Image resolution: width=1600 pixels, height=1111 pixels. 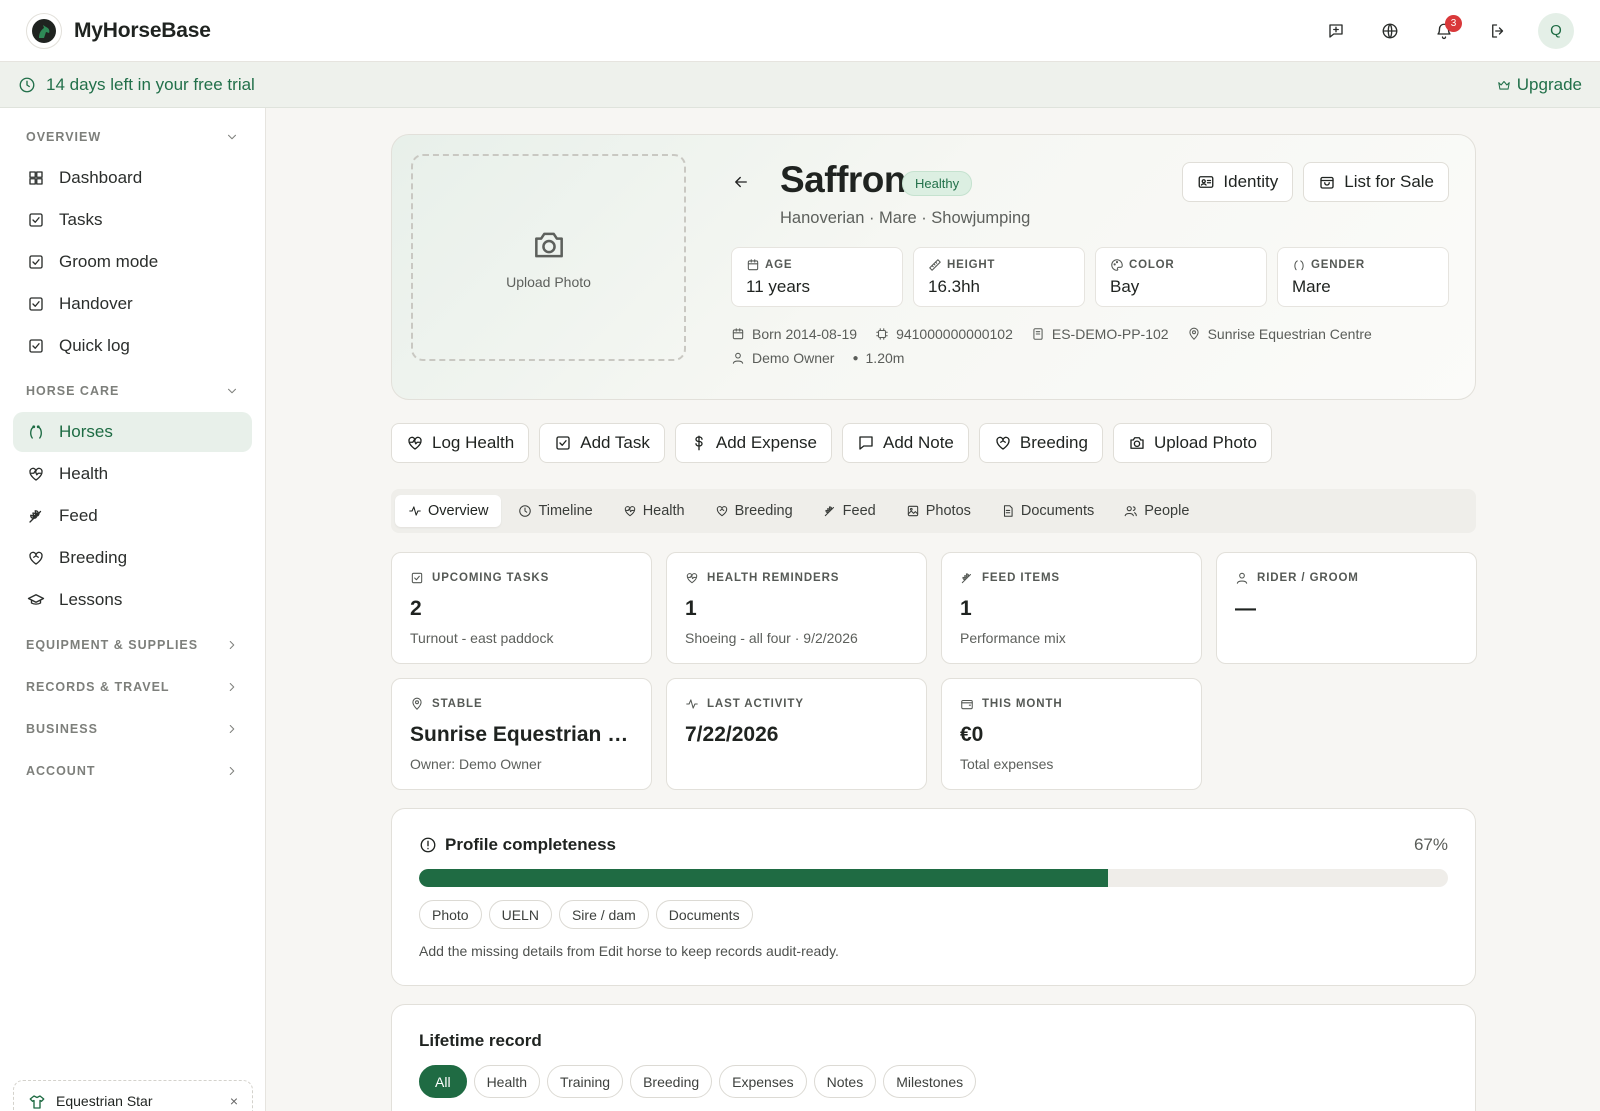 I want to click on card-label: THIS MONTH, so click(x=1022, y=704).